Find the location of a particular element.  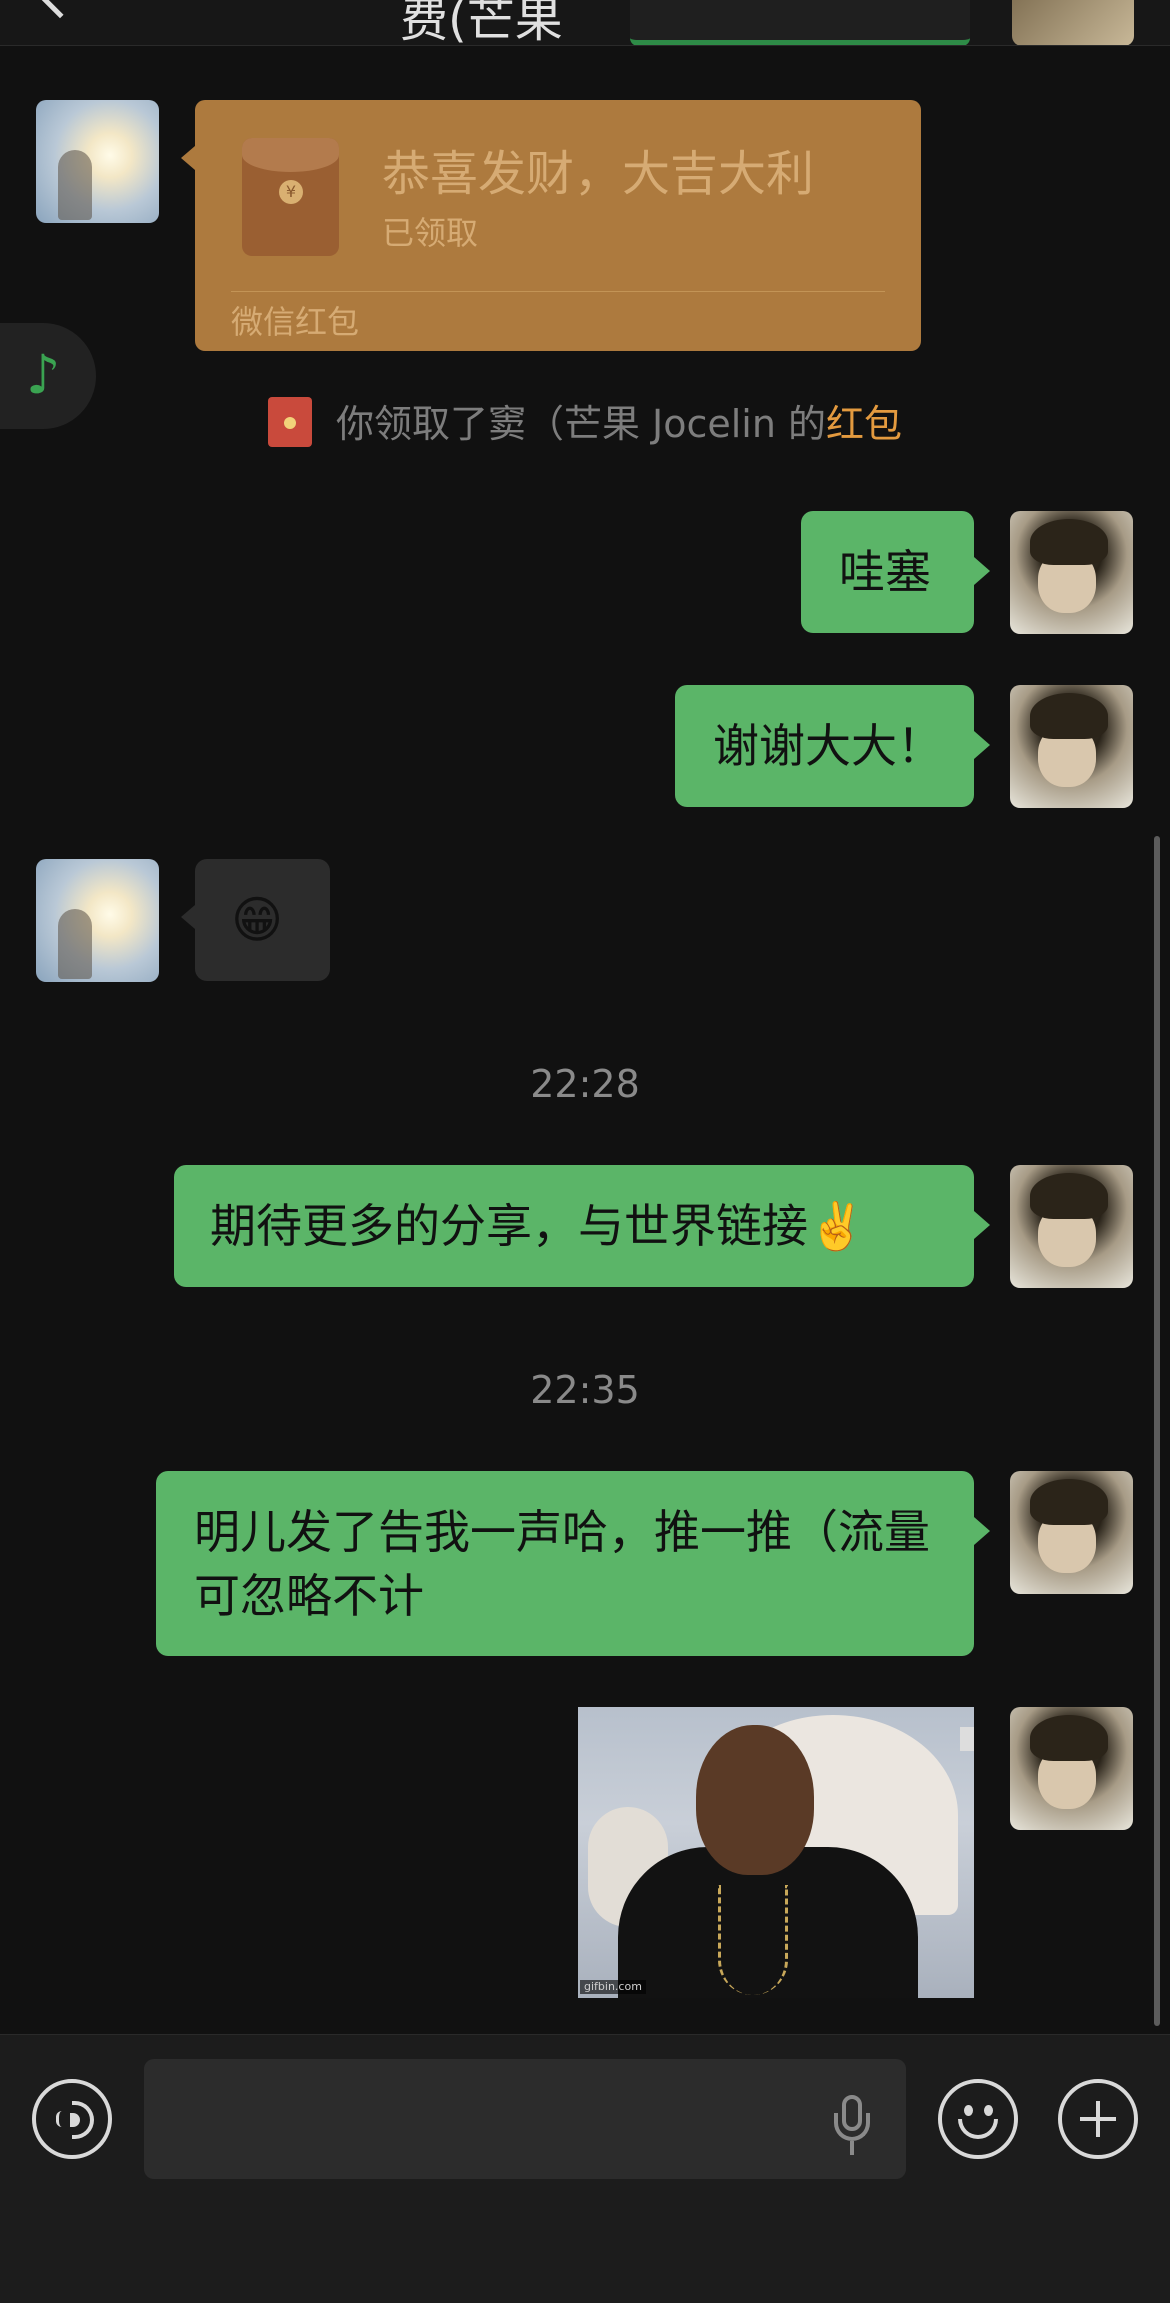

message-bubble: 明儿发了告我一声哈，推一推（流量可忽略不计 is located at coordinates (573, 1563).